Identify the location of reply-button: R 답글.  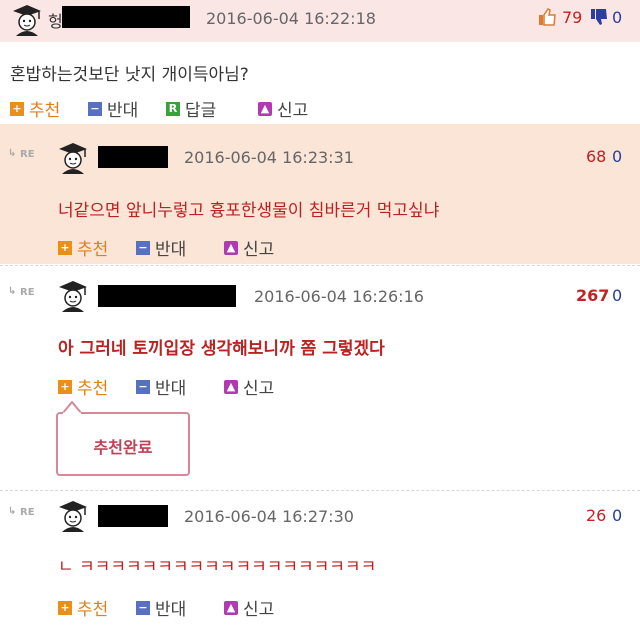
(191, 108).